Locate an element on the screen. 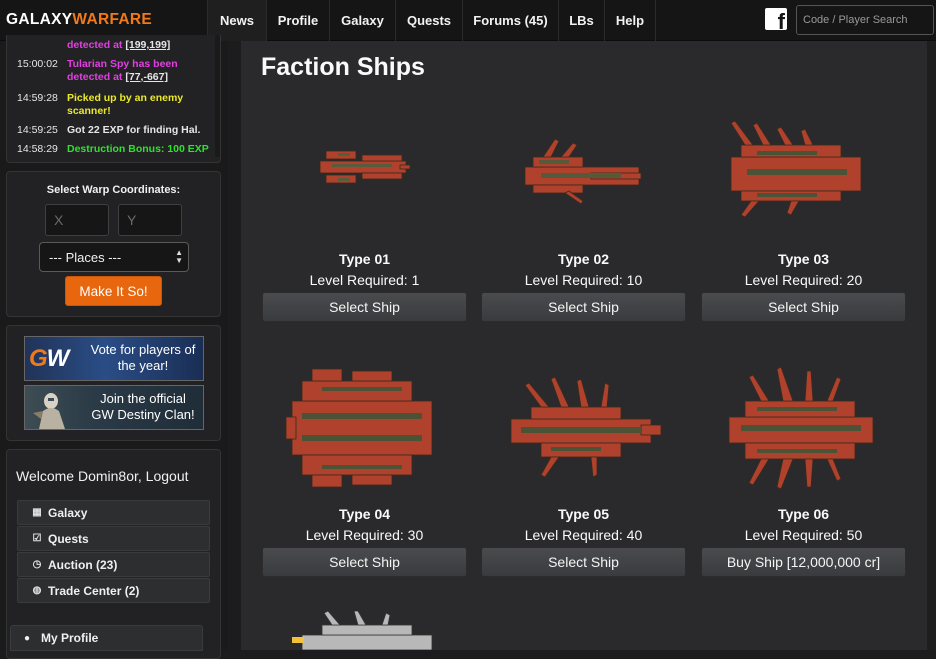 The width and height of the screenshot is (936, 659). gw-logo: GW is located at coordinates (49, 358).